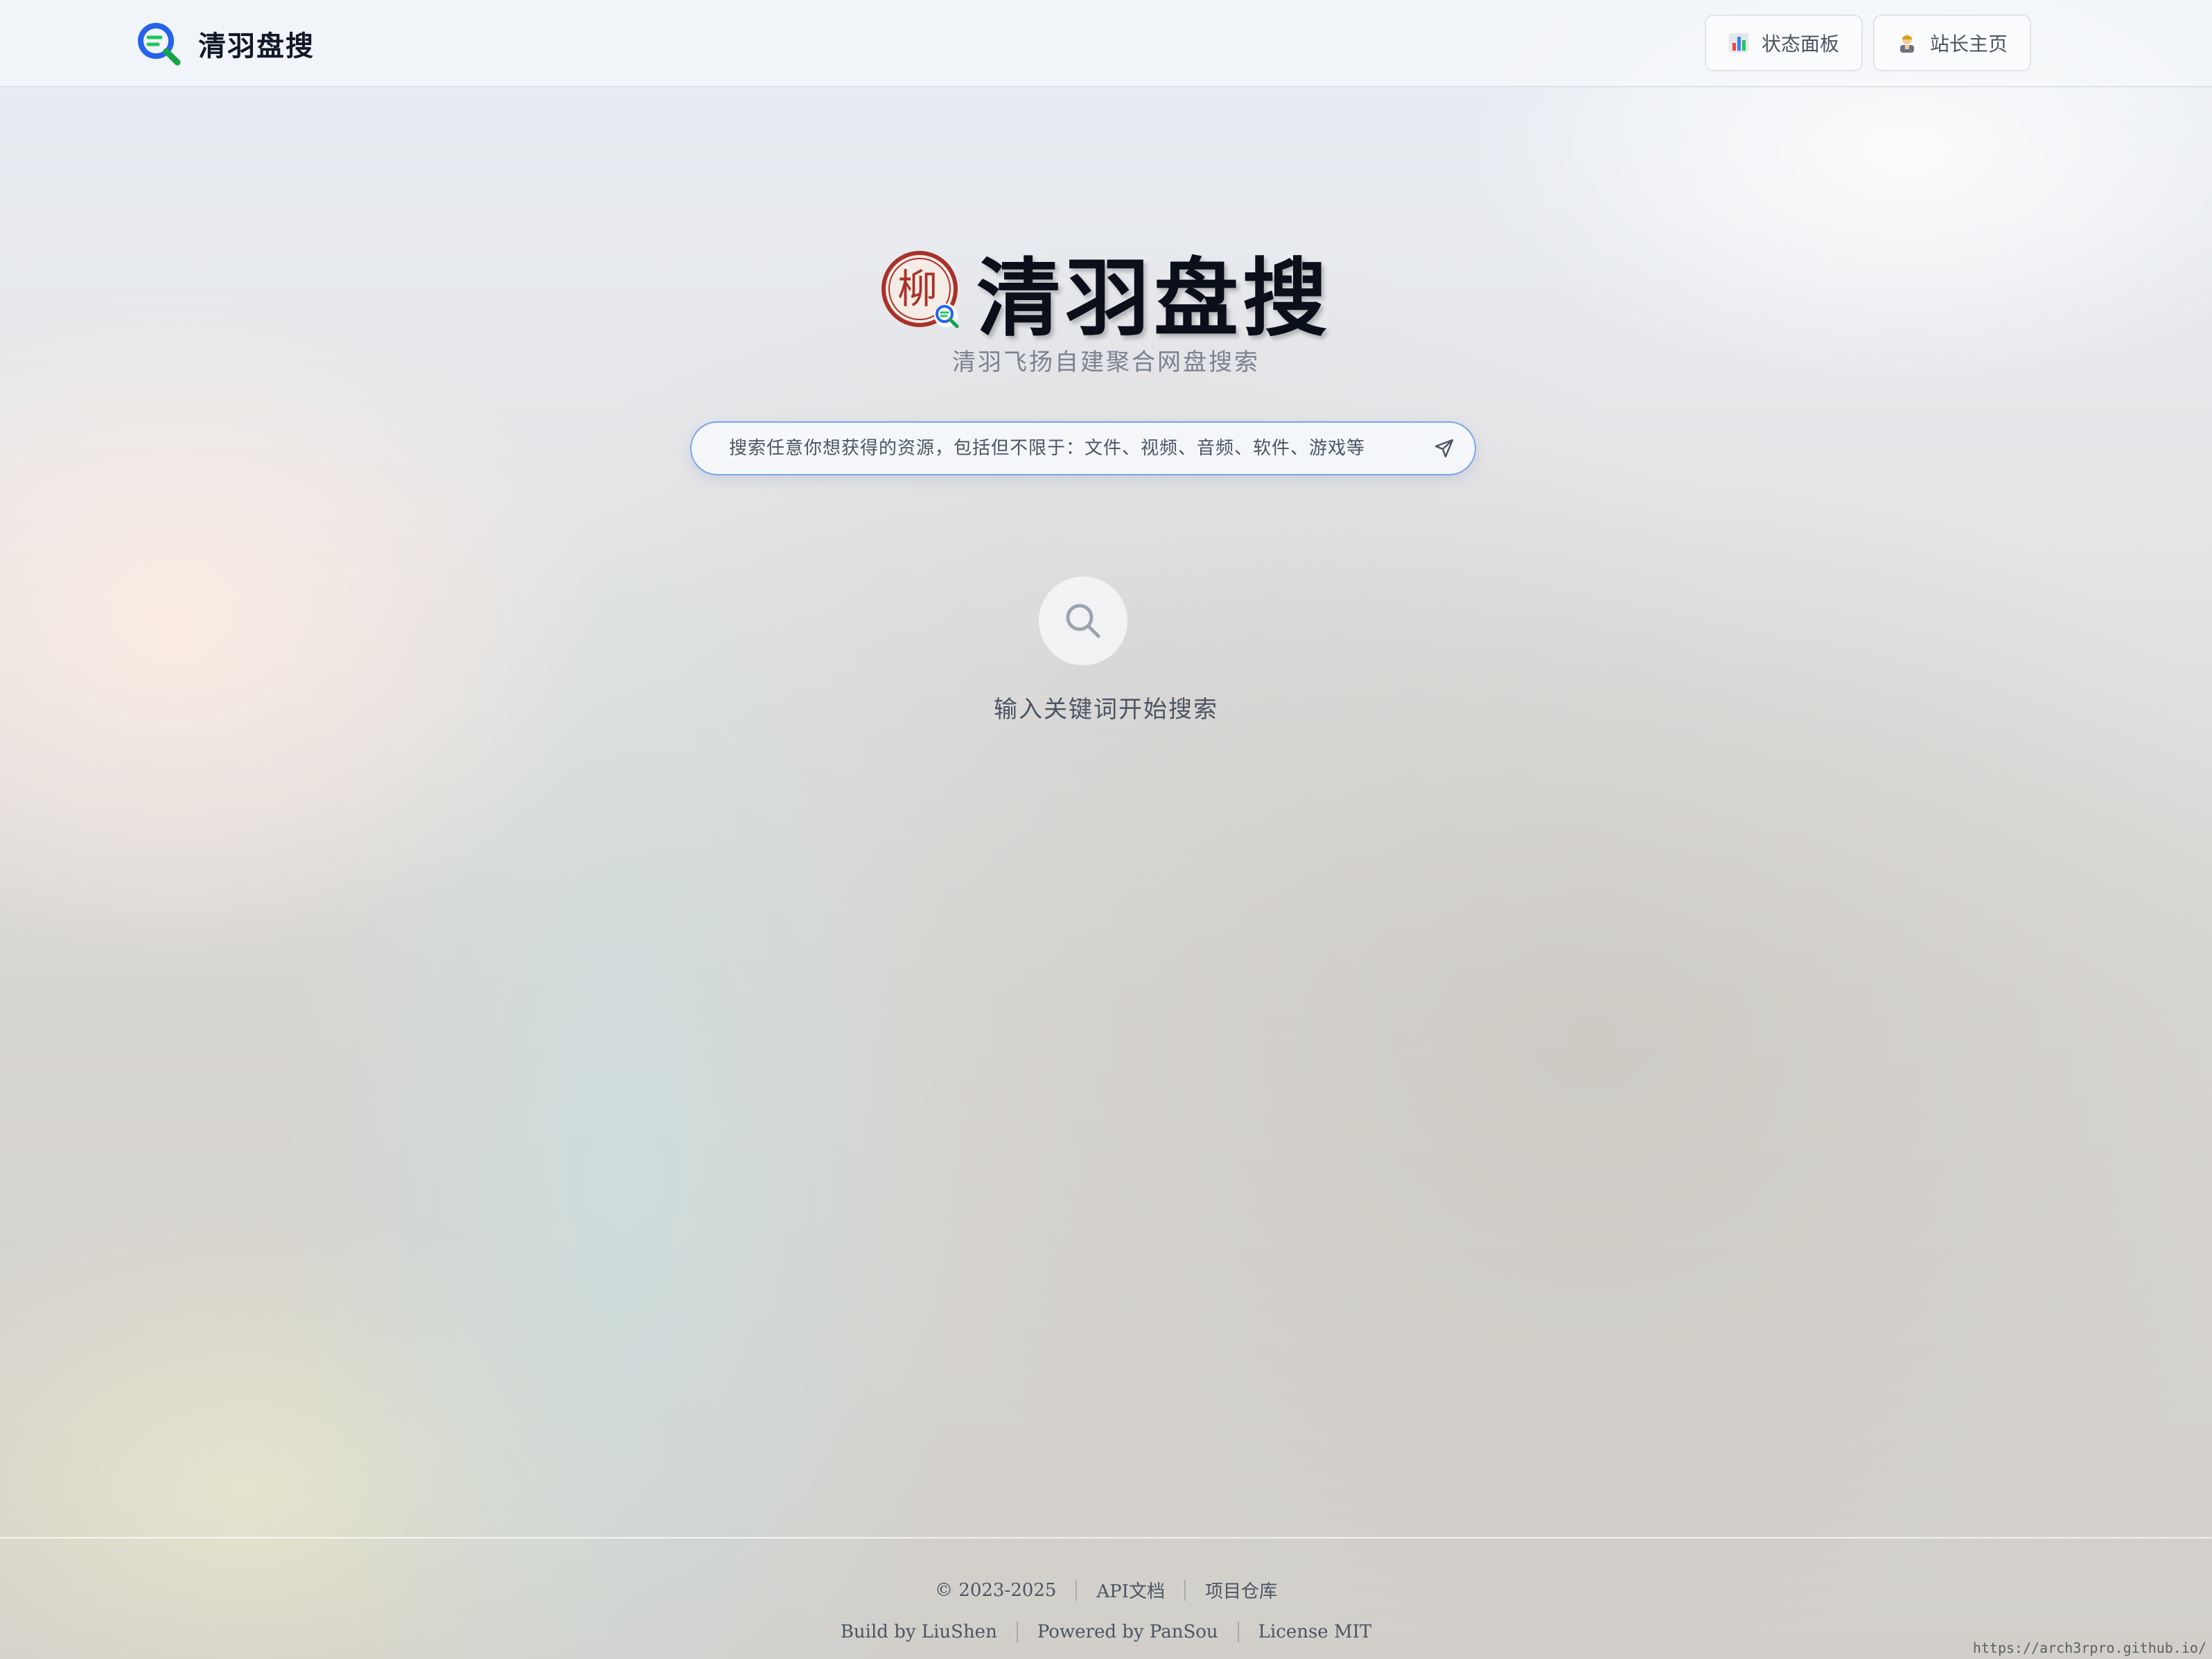  I want to click on footer-links-row: © 2023-2025 API文档 项目仓库, so click(1106, 1590).